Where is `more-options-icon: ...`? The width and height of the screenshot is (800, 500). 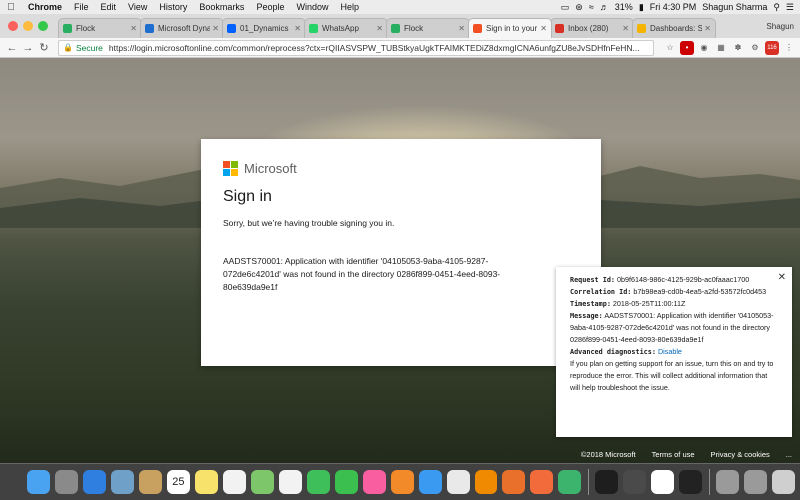 more-options-icon: ... is located at coordinates (789, 454).